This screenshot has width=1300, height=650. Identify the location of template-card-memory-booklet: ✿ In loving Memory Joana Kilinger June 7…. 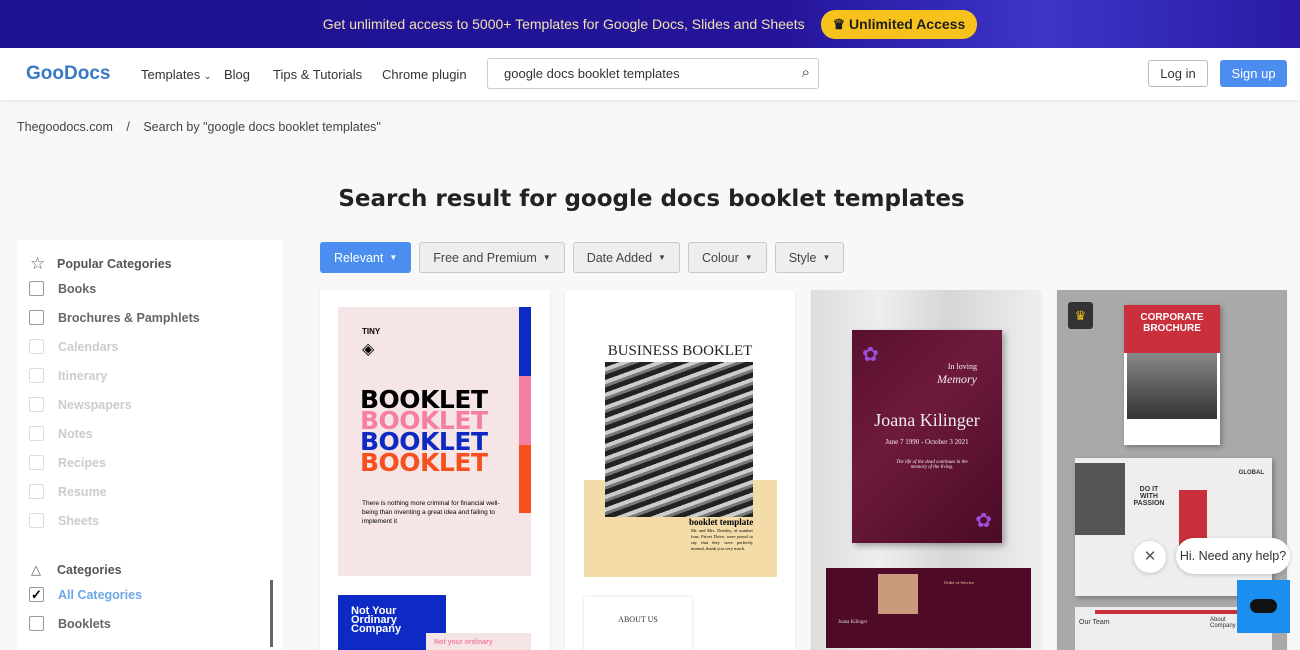
(926, 470).